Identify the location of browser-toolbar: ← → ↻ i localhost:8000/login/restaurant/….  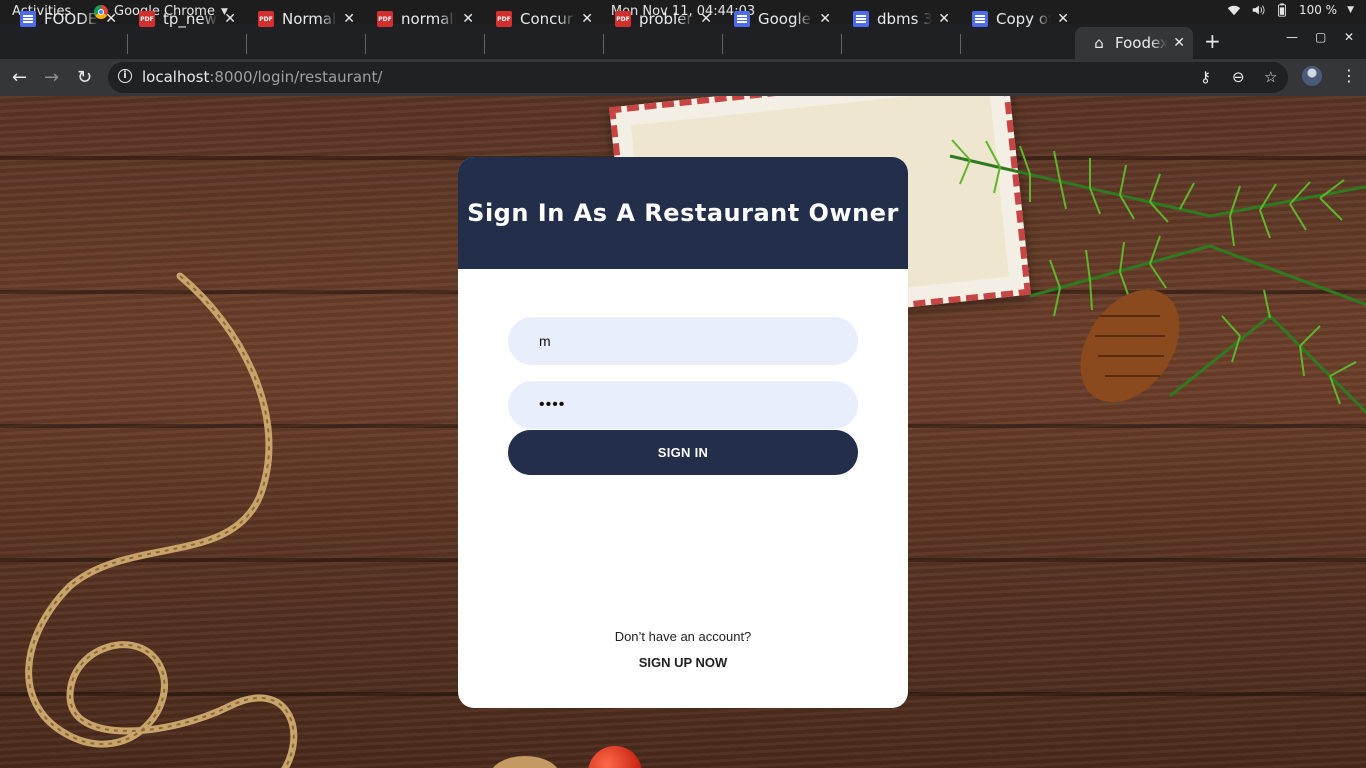
(683, 77).